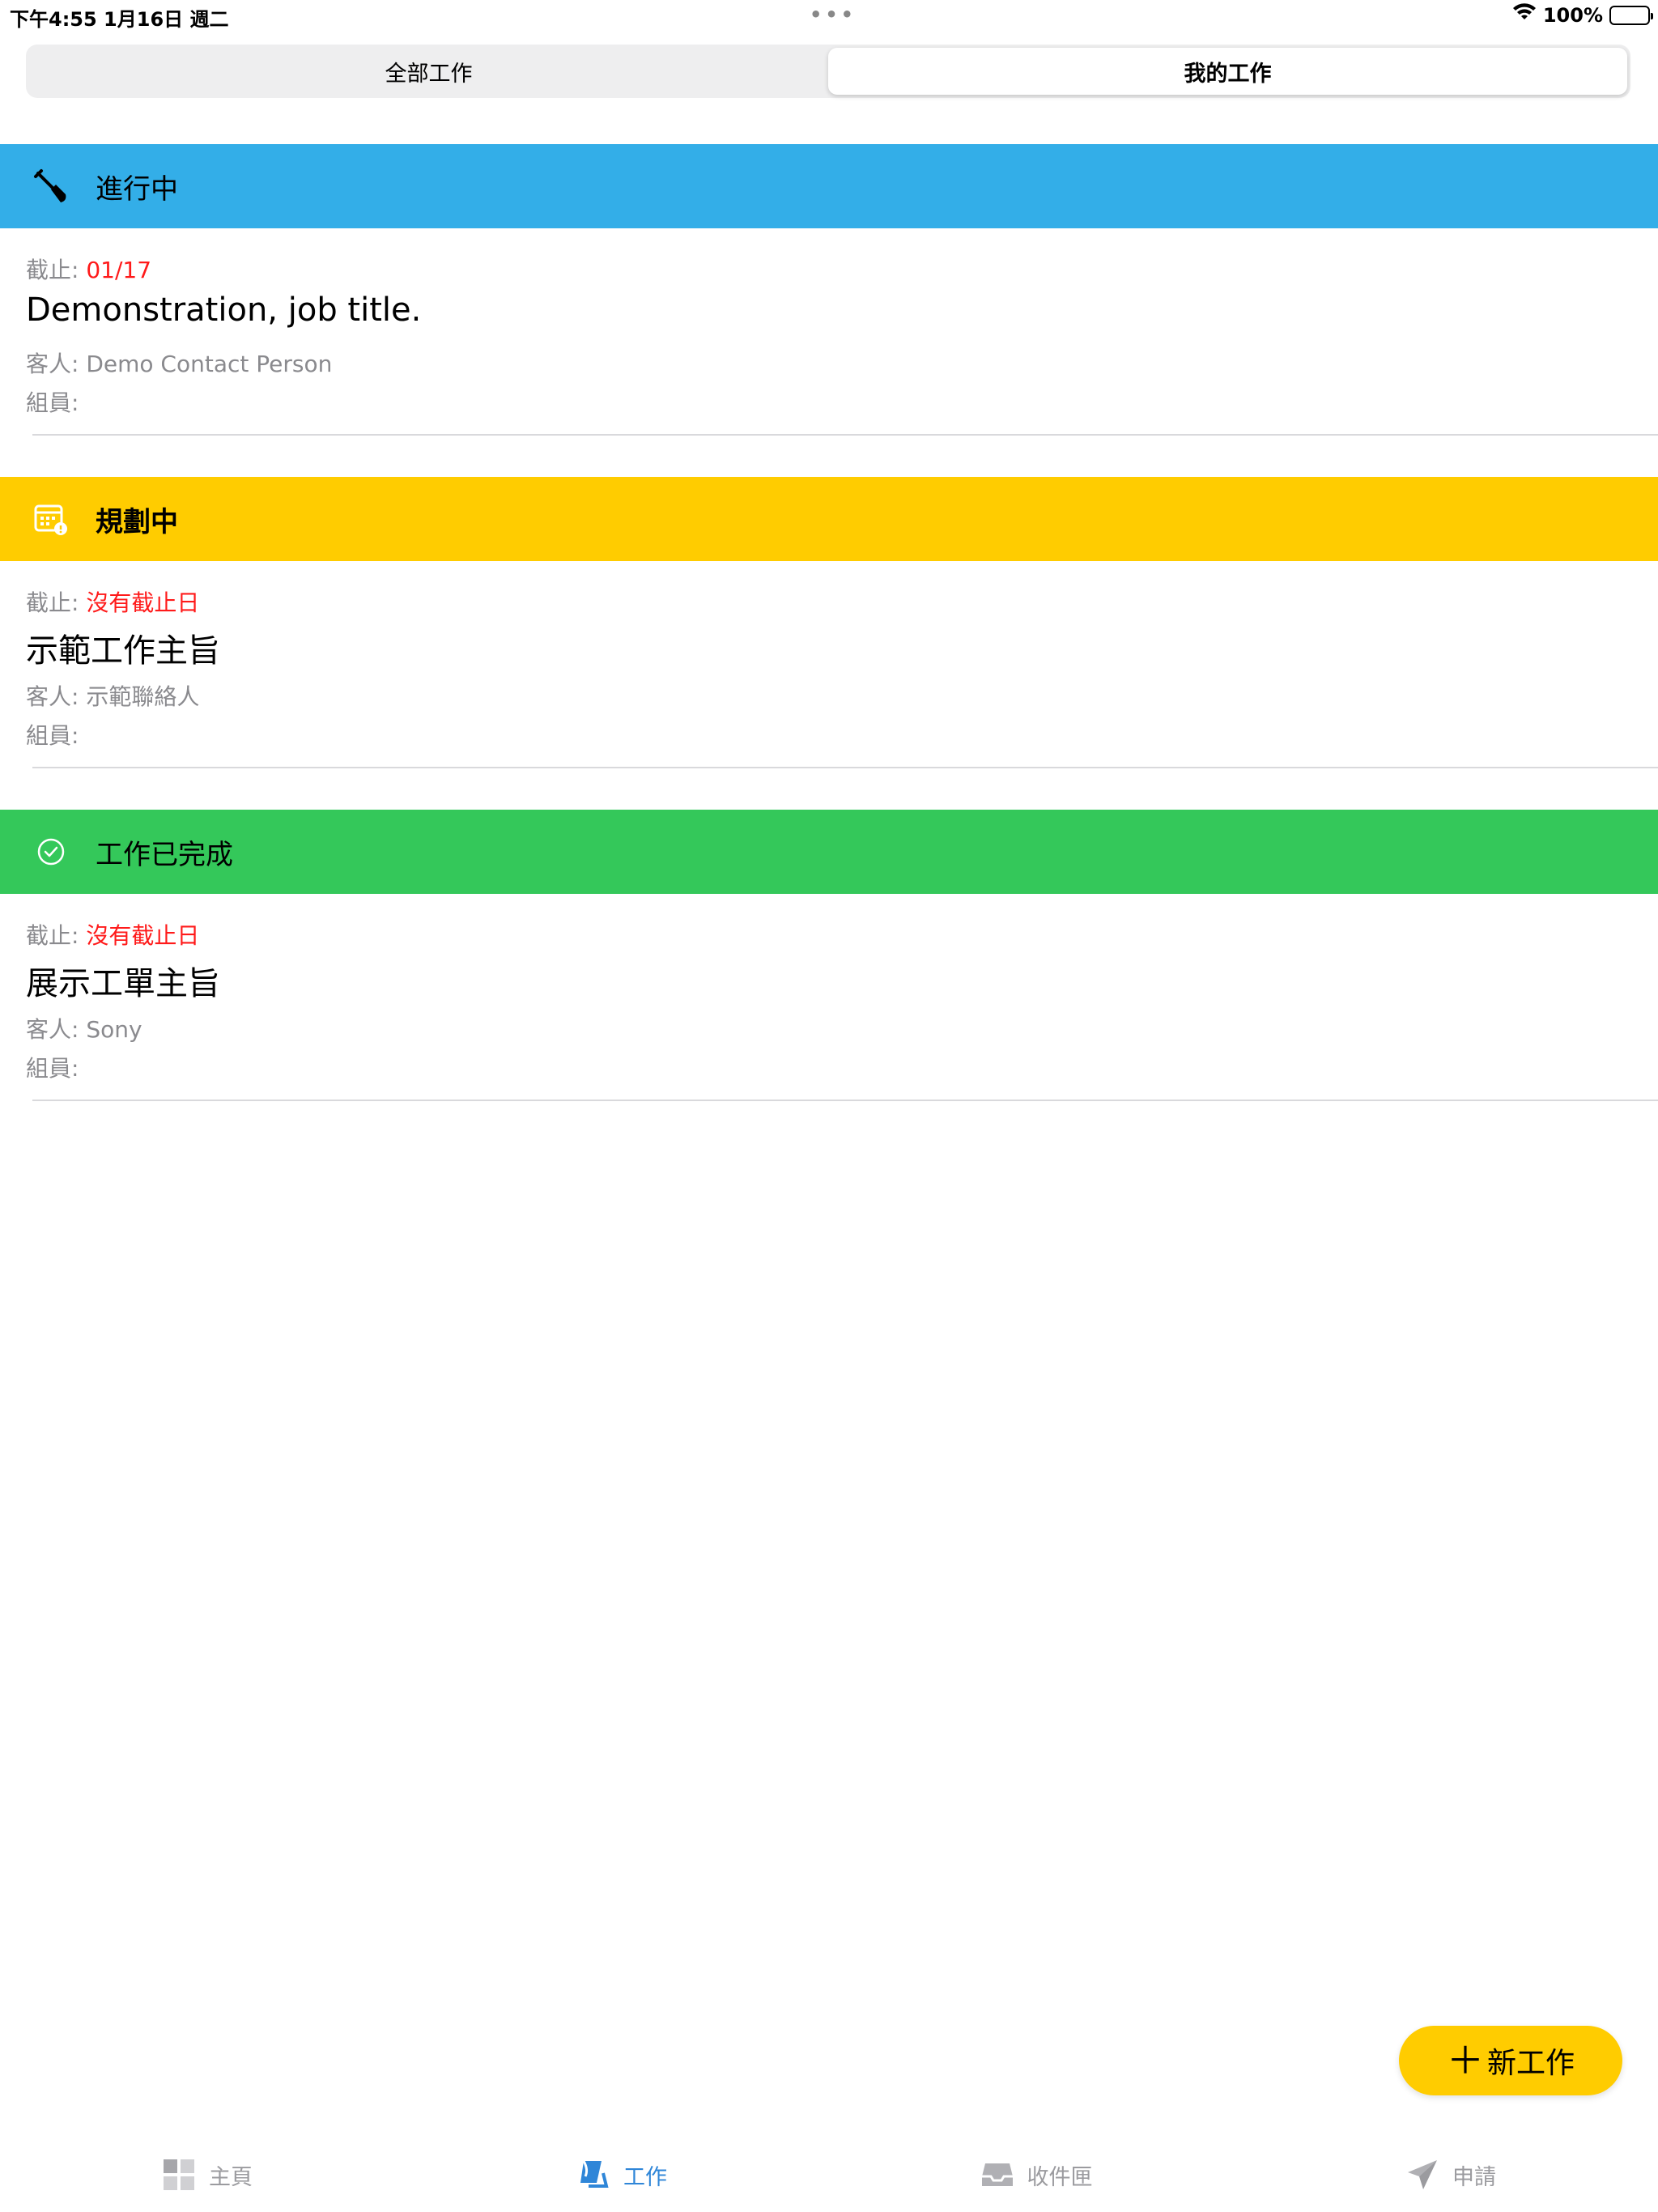 This screenshot has height=2212, width=1658. What do you see at coordinates (164, 854) in the screenshot?
I see `section-title: 工作已完成` at bounding box center [164, 854].